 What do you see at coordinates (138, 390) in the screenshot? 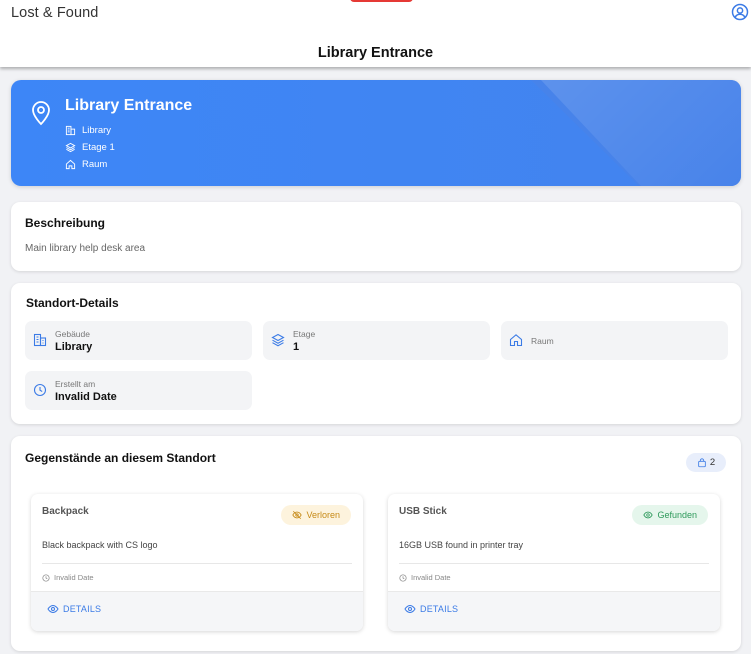
I see `detail-created: Erstellt am Invalid Date` at bounding box center [138, 390].